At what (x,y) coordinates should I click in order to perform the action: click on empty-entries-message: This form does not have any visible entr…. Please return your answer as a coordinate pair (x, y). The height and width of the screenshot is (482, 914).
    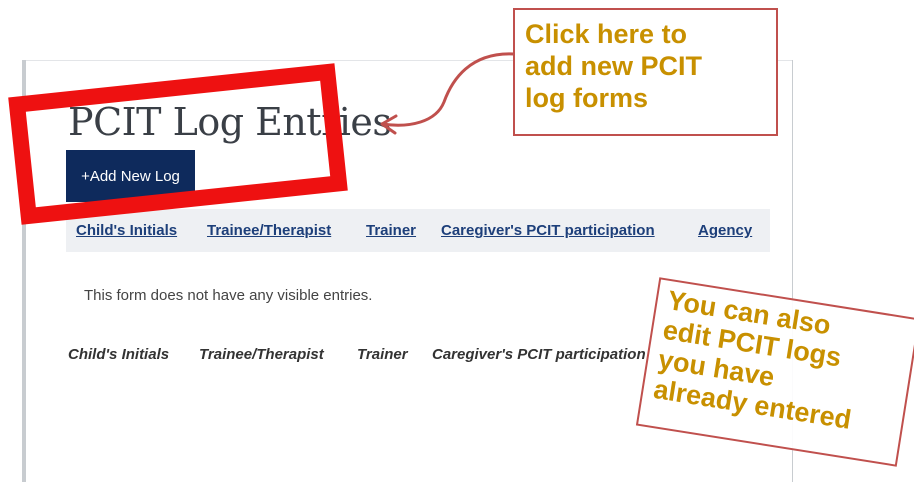
    Looking at the image, I should click on (228, 295).